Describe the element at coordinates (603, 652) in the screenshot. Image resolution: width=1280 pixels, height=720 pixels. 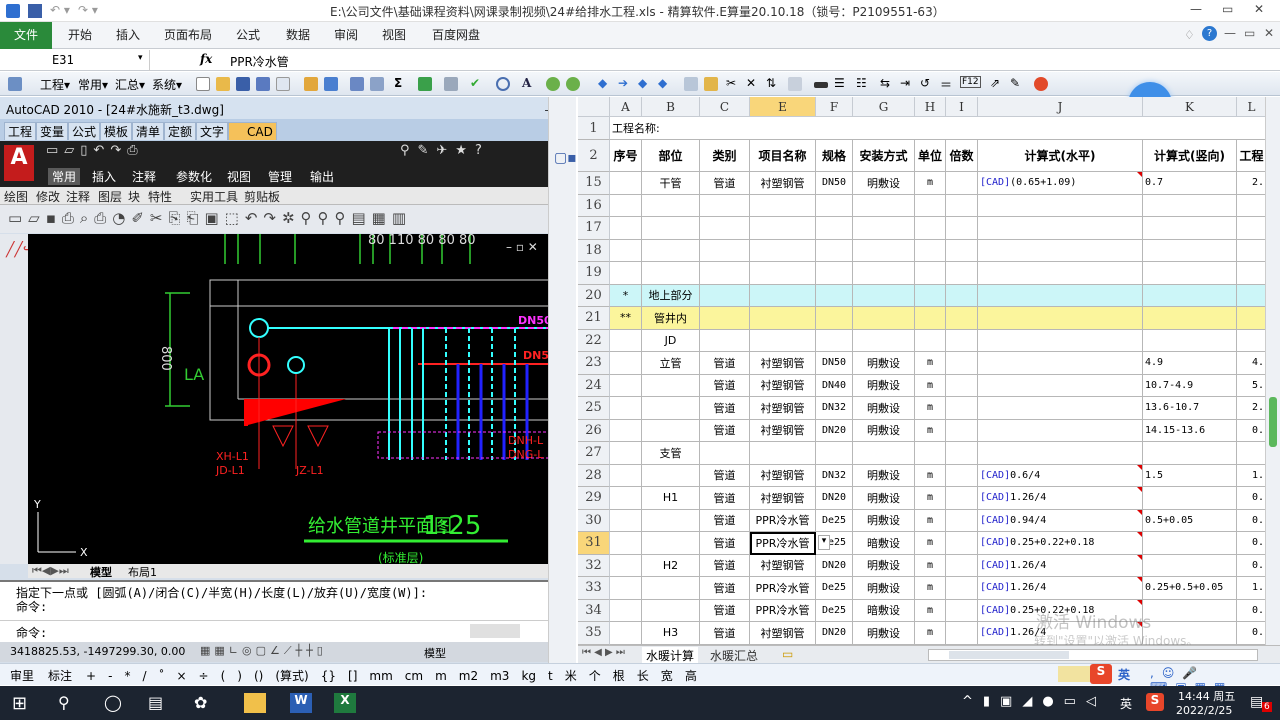
I see `sheet-nav-icons: ⏮ ◀ ▶ ⏭` at that location.